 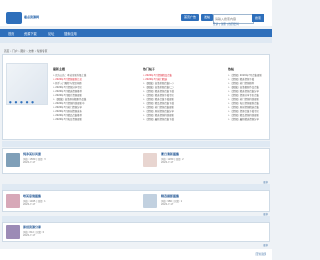 What do you see at coordinates (27, 84) in the screenshot?
I see `slideshow-image` at bounding box center [27, 84].